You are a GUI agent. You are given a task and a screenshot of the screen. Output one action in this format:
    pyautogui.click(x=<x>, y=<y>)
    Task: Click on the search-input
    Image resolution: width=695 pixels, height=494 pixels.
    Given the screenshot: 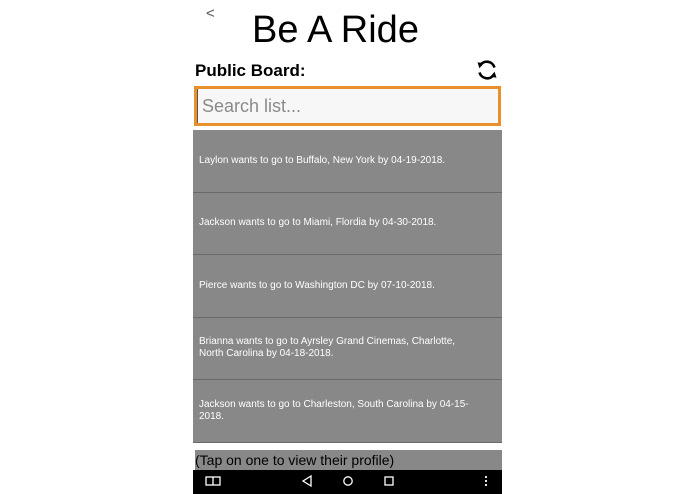 What is the action you would take?
    pyautogui.click(x=347, y=106)
    